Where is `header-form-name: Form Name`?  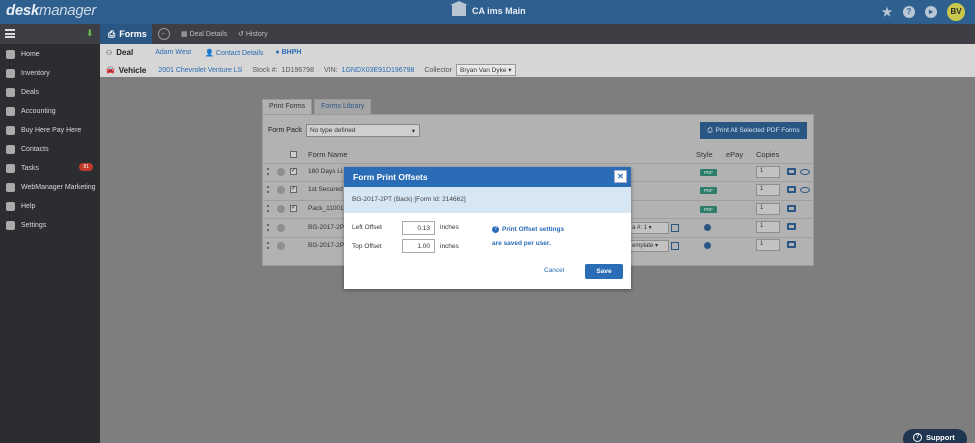
header-form-name: Form Name is located at coordinates (328, 154).